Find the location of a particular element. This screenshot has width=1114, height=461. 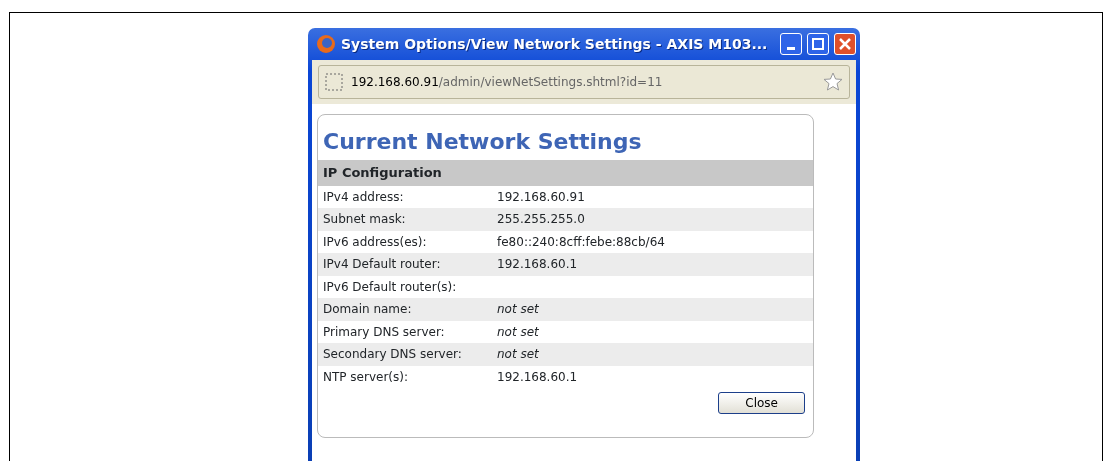

close-button: Close is located at coordinates (761, 403).